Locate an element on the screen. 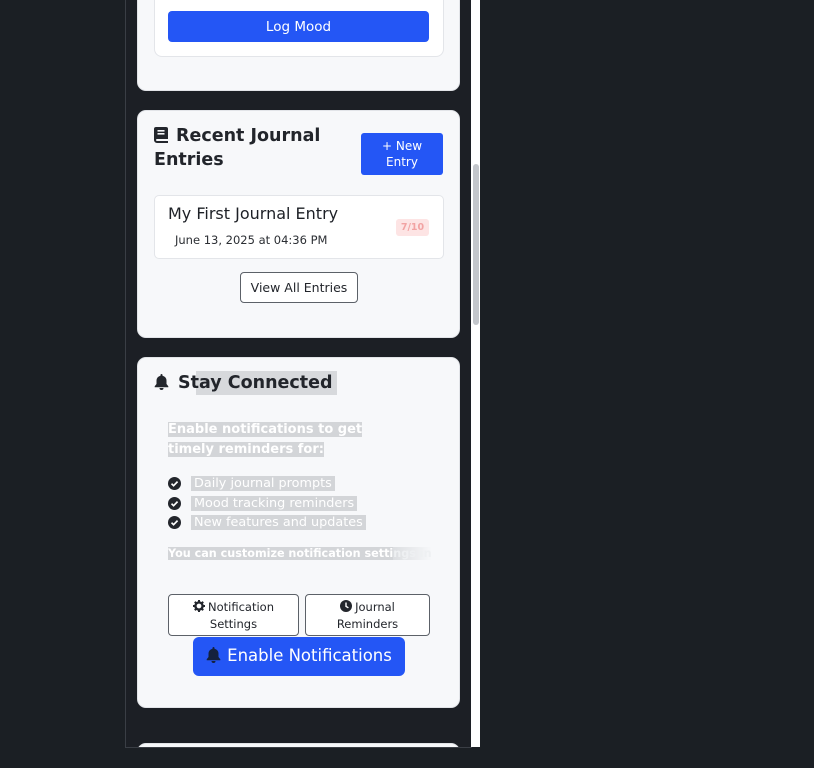  scrollbar-thumb is located at coordinates (476, 244).